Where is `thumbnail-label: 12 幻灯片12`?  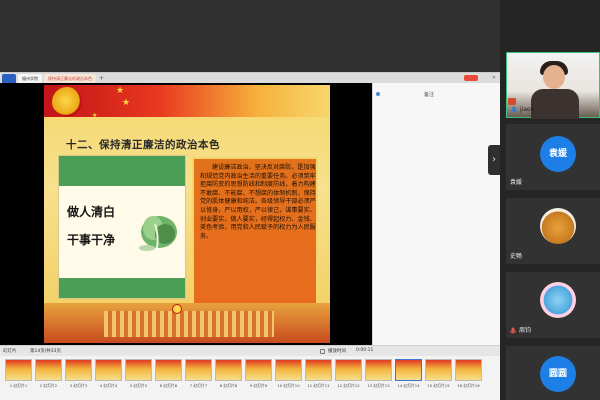
thumbnail-label: 12 幻灯片12 is located at coordinates (348, 385).